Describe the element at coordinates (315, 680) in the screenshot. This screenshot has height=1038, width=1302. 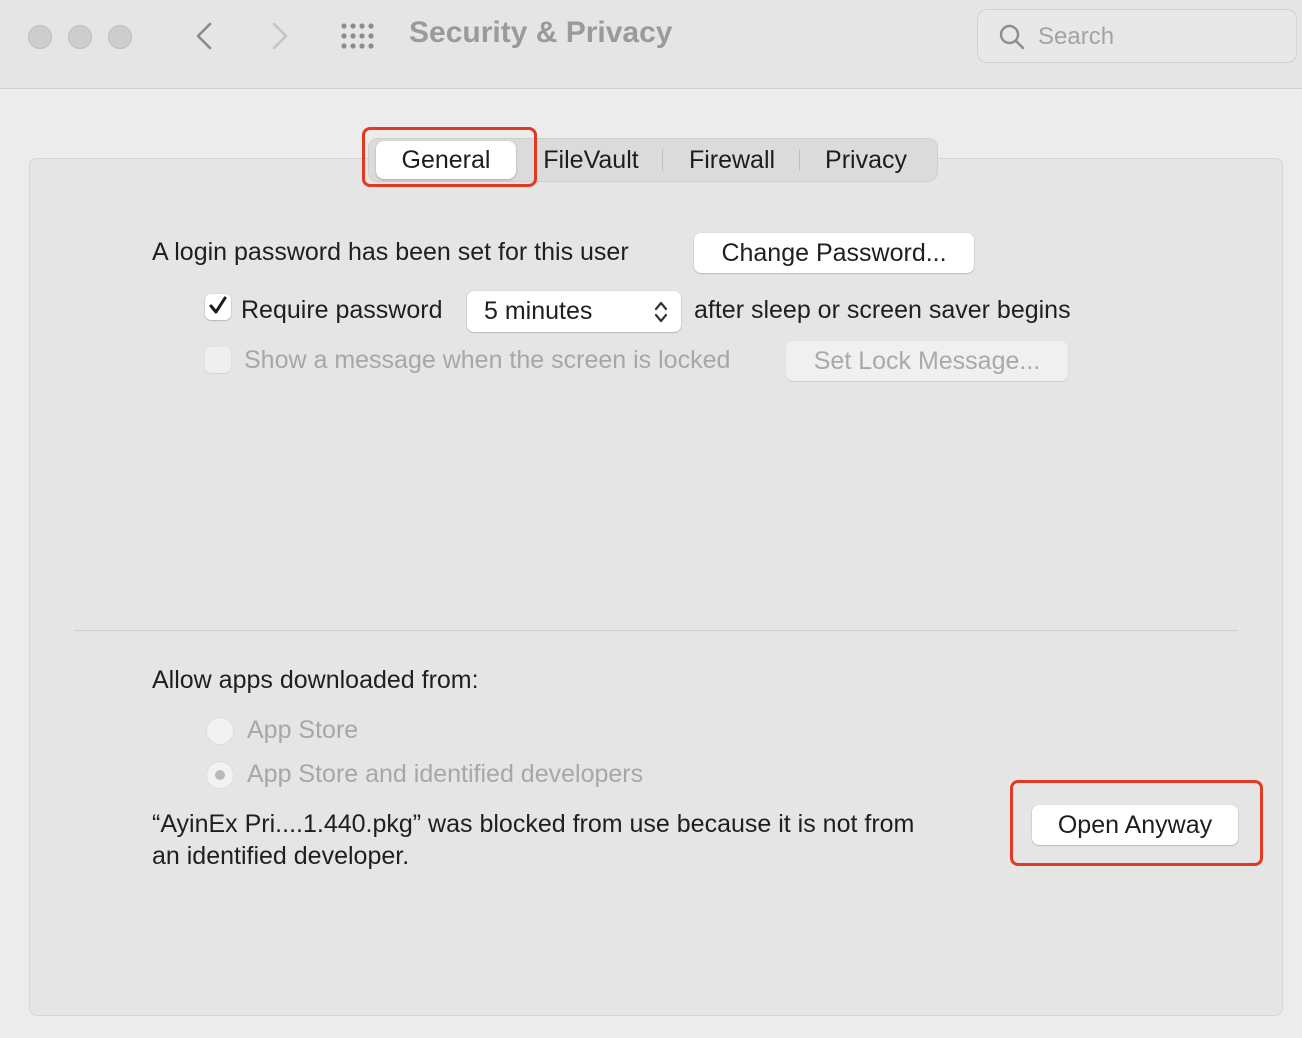
I see `allow-apps-heading: Allow apps downloaded from:` at that location.